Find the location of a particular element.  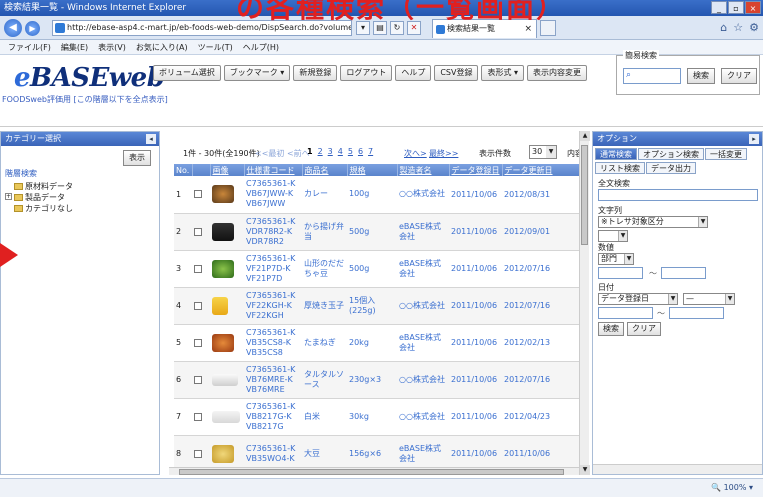

home-icon: ⌂ is located at coordinates (723, 27).